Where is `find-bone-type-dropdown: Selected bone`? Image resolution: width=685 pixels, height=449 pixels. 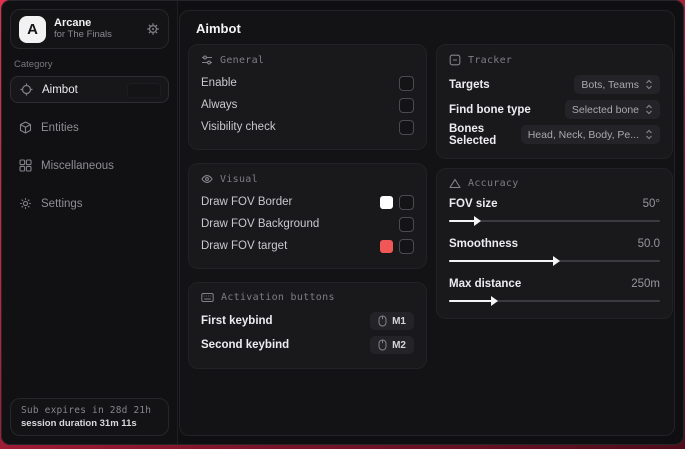 find-bone-type-dropdown: Selected bone is located at coordinates (612, 109).